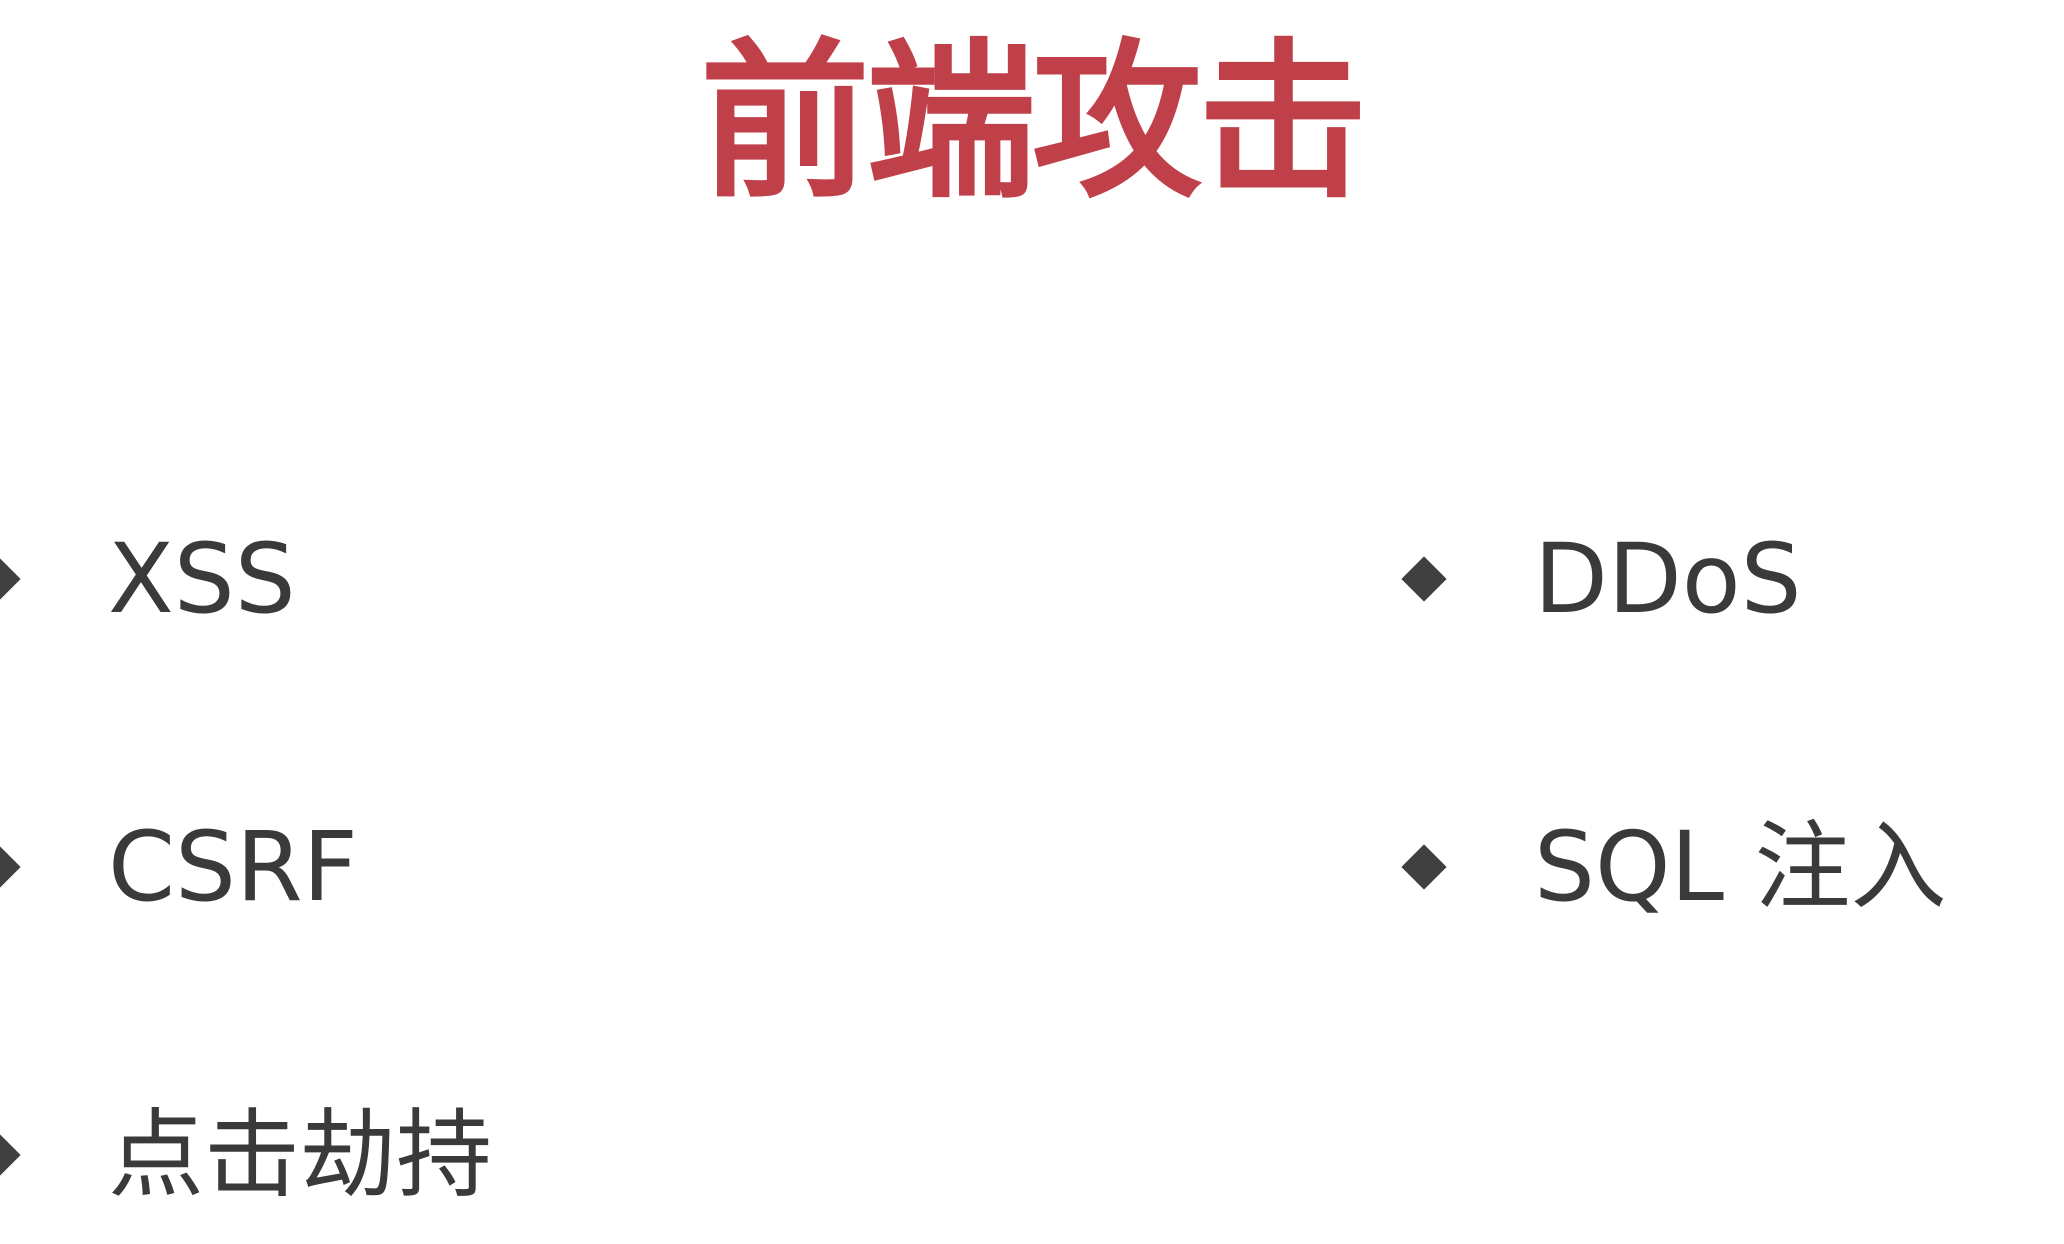 This screenshot has height=1244, width=2064. Describe the element at coordinates (1740, 867) in the screenshot. I see `bullet-label: SQL 注入` at that location.